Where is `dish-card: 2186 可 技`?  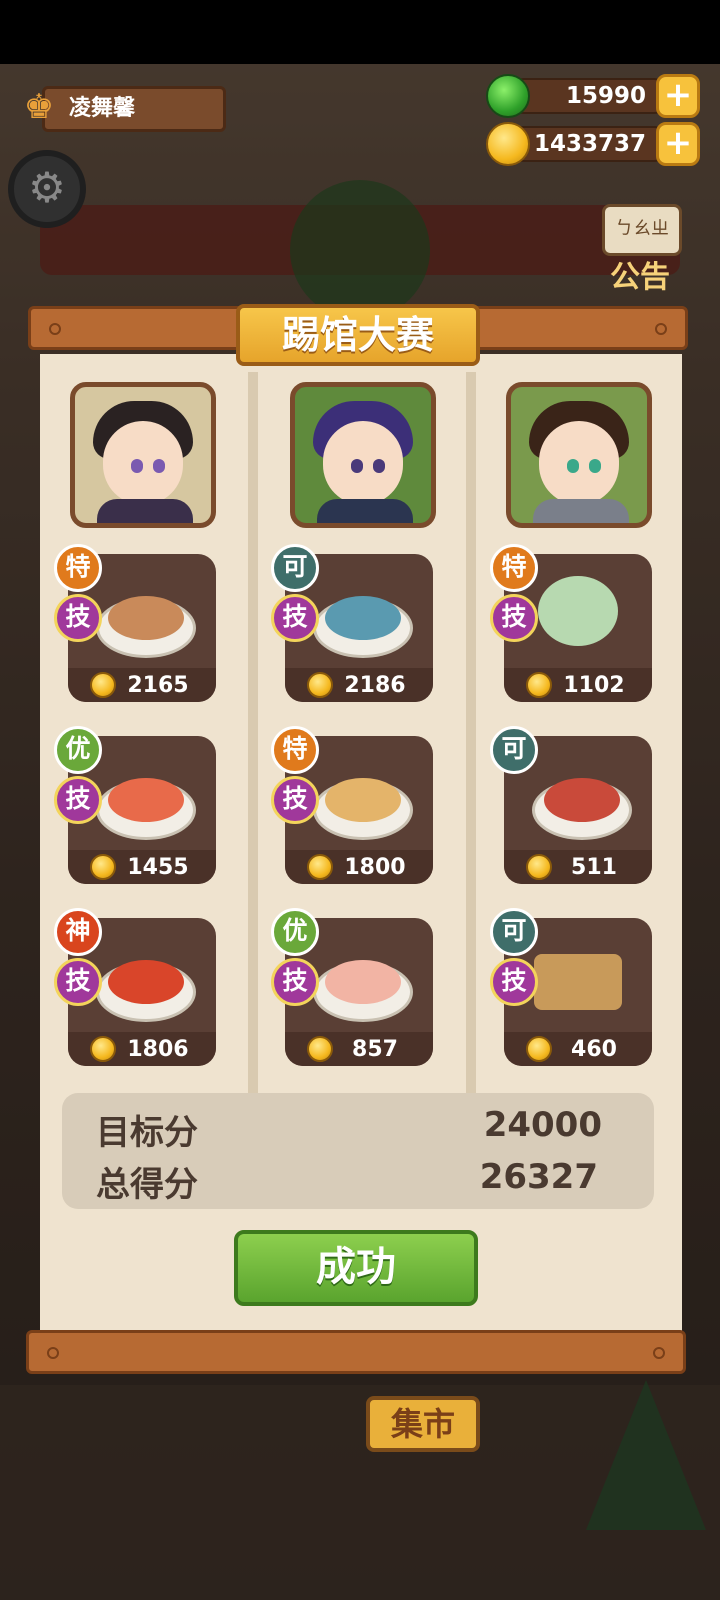
dish-card: 2186 可 技 is located at coordinates (352, 623).